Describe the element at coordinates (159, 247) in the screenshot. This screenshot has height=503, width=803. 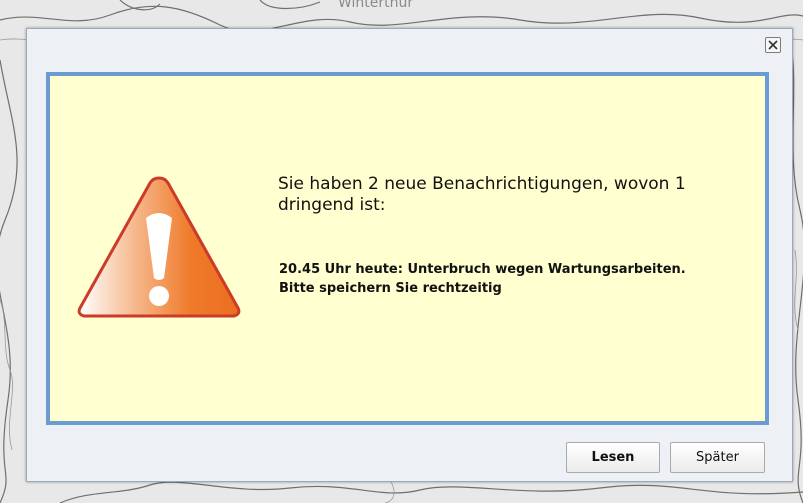
I see `warning-triangle-icon` at that location.